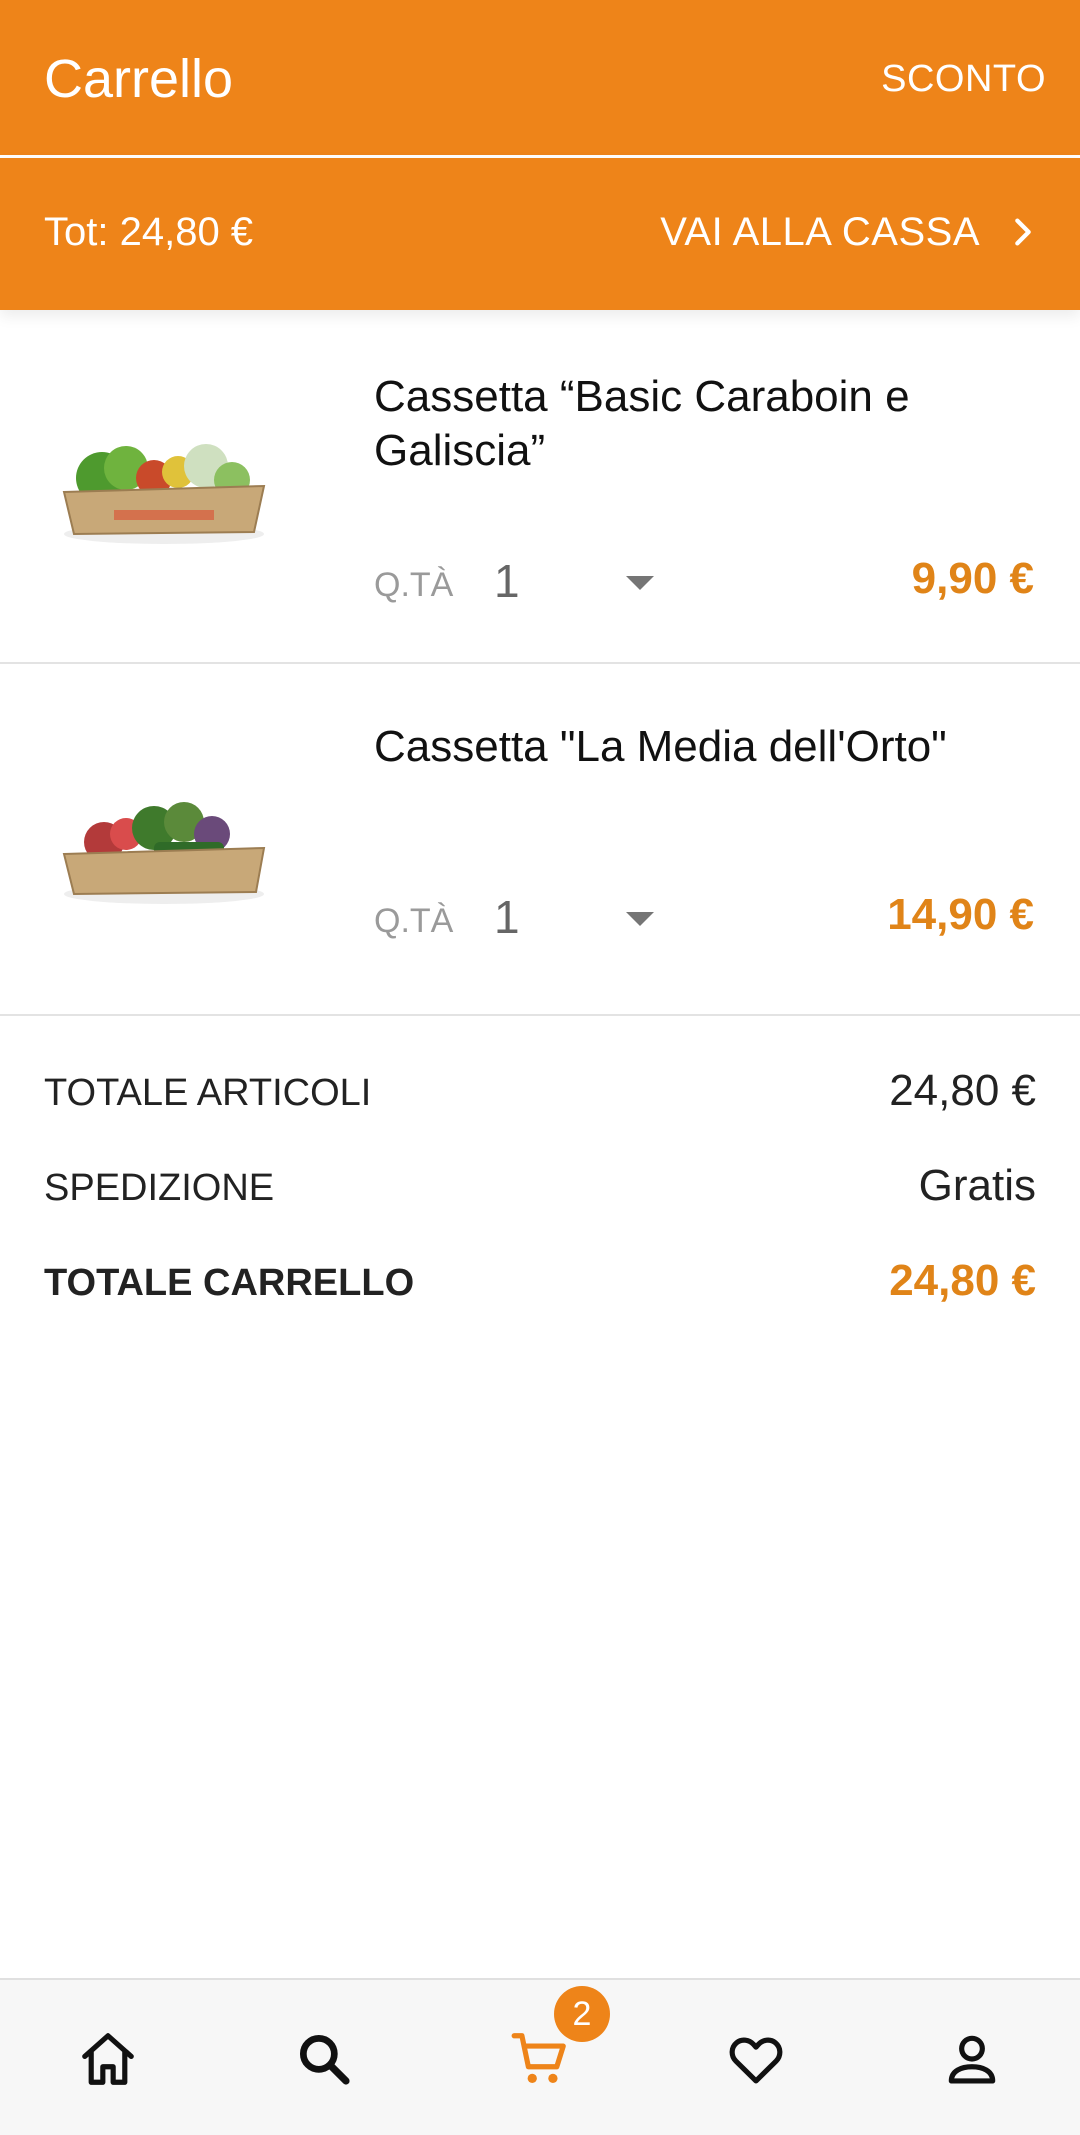 This screenshot has height=2135, width=1080. What do you see at coordinates (229, 1283) in the screenshot?
I see `summary-label: TOTALE CARRELLO` at bounding box center [229, 1283].